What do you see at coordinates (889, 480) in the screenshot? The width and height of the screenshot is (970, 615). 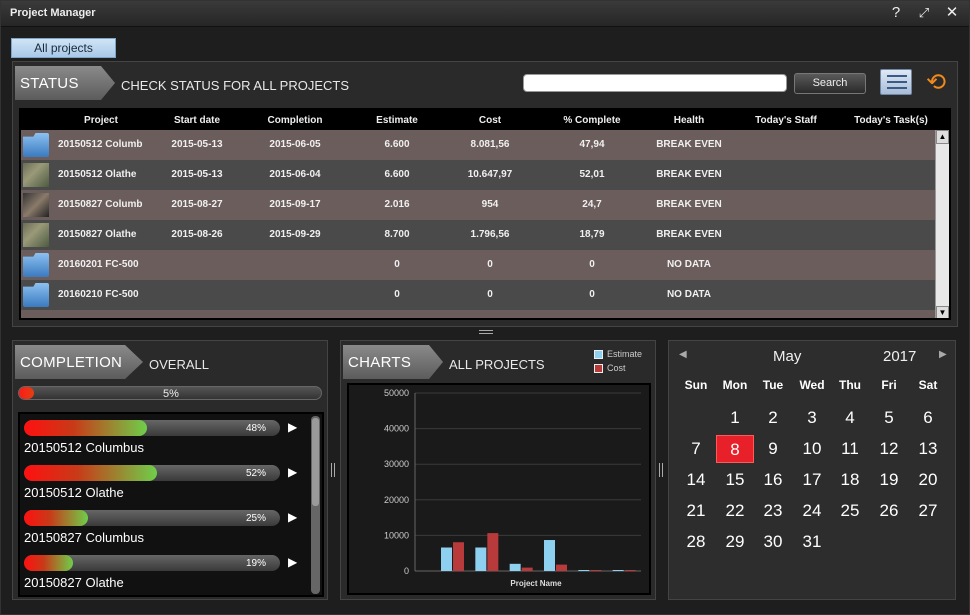 I see `calendar-day: 19` at bounding box center [889, 480].